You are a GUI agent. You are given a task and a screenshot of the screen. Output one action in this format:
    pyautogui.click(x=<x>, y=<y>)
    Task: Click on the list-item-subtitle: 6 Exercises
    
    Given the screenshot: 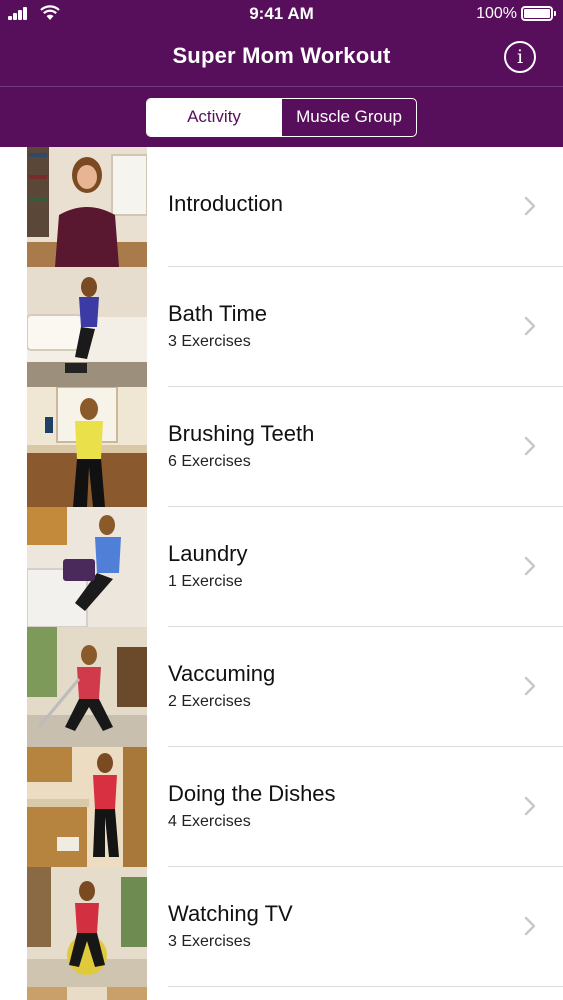 What is the action you would take?
    pyautogui.click(x=209, y=461)
    